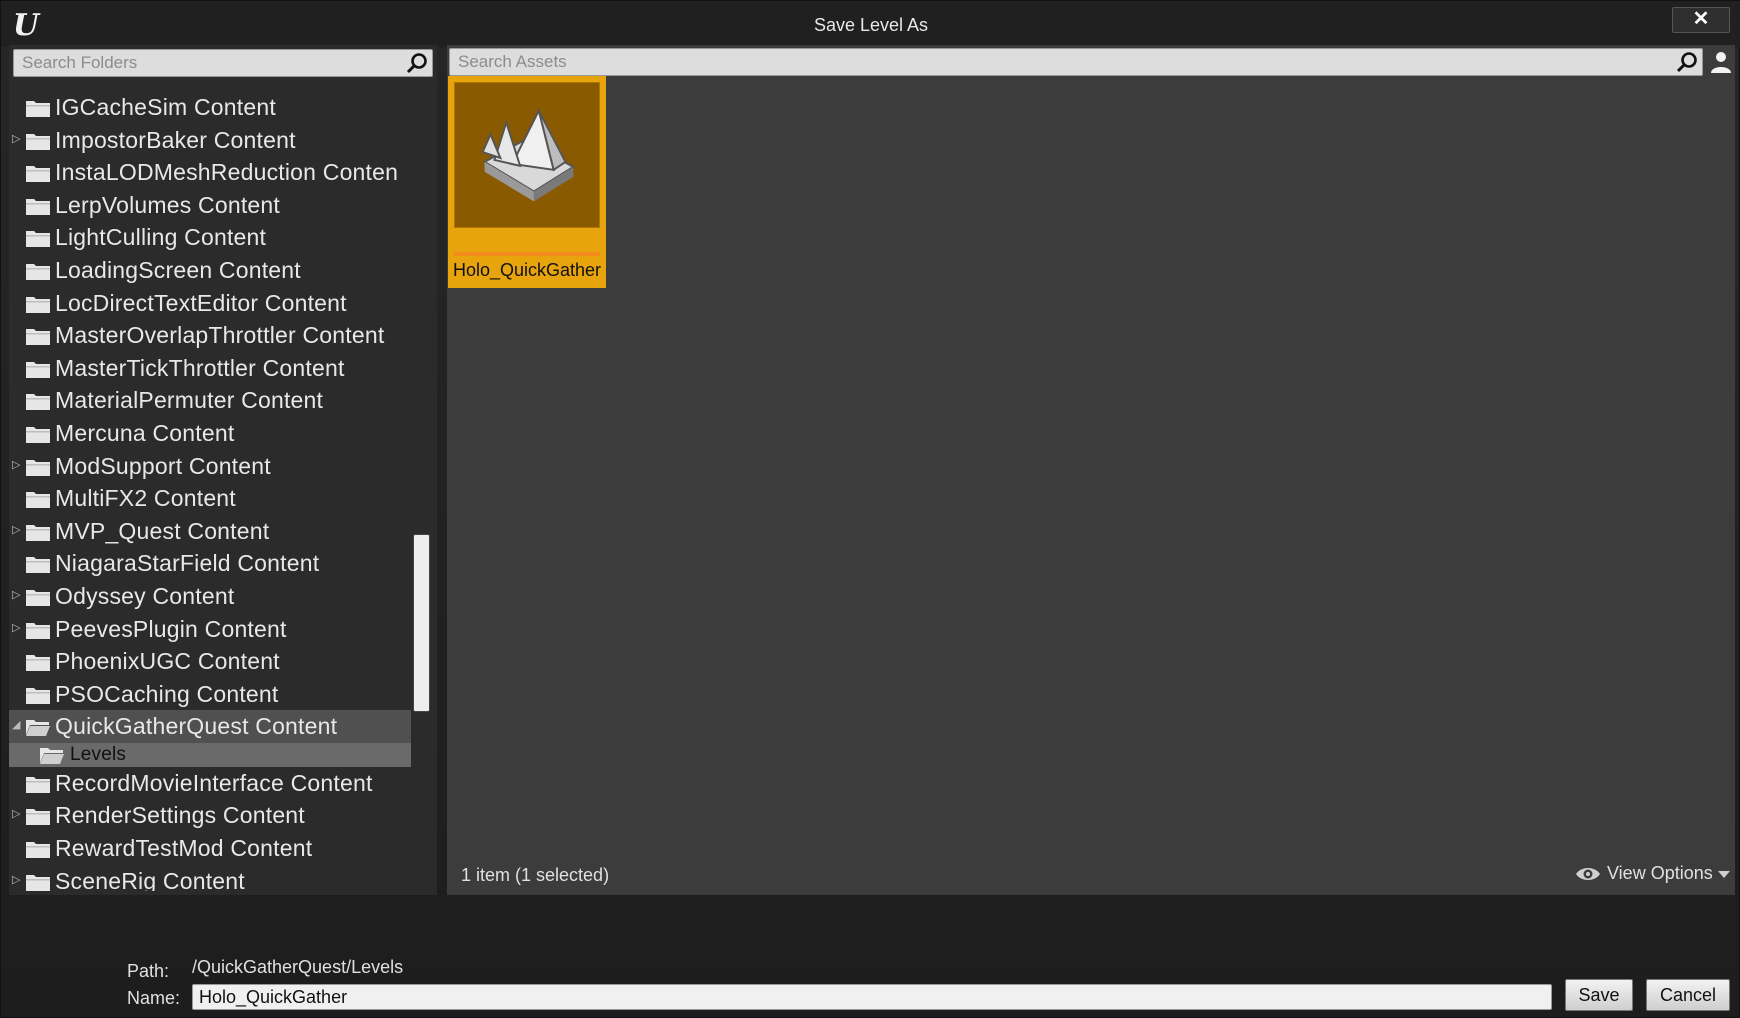 The width and height of the screenshot is (1740, 1018). I want to click on tree-item: MasterOverlapThrottler Content, so click(210, 335).